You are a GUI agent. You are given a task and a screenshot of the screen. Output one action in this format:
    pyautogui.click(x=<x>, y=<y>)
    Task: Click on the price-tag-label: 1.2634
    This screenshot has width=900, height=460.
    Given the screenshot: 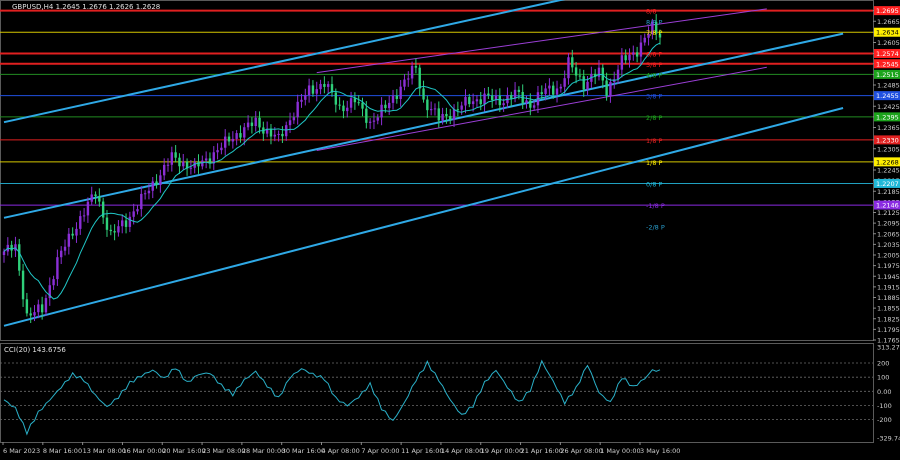 What is the action you would take?
    pyautogui.click(x=887, y=33)
    